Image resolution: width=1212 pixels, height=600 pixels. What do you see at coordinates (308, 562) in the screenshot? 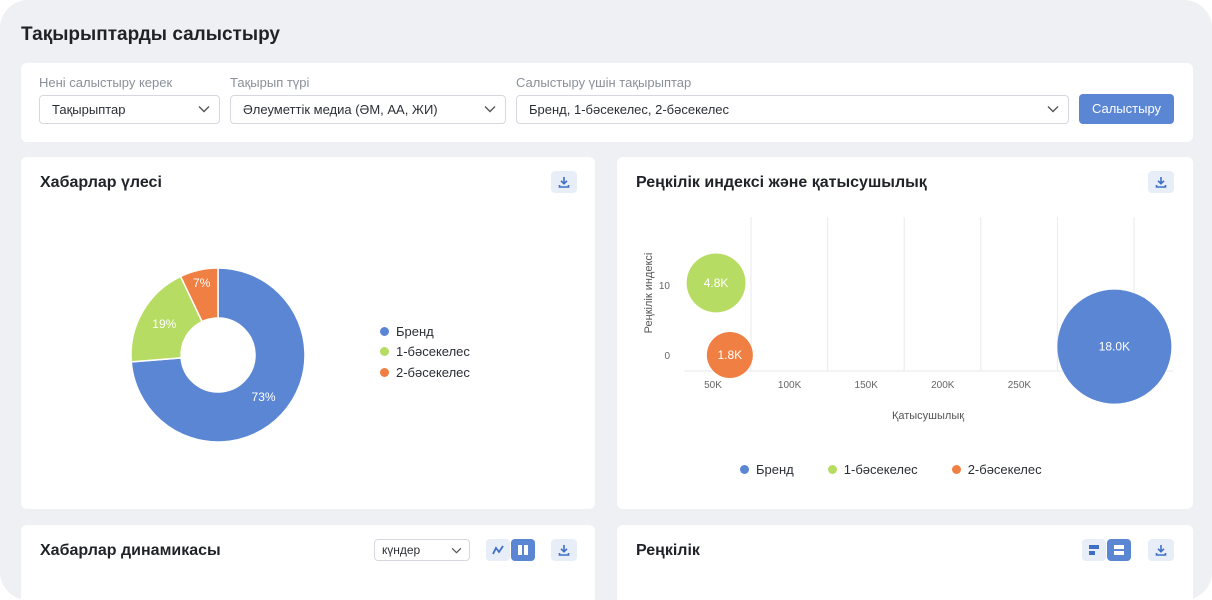
I see `dynamics-card: Хабарлар динамикасы күндер` at bounding box center [308, 562].